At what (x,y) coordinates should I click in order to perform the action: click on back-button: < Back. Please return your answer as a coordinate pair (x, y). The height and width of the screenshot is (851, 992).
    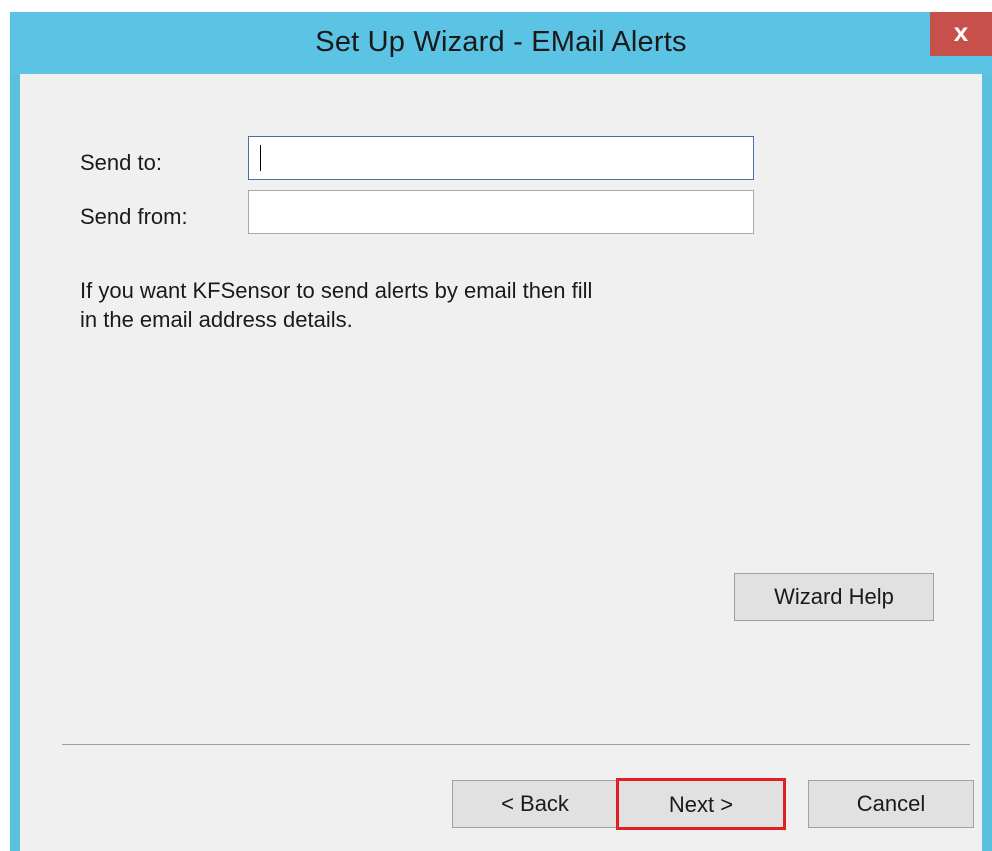
    Looking at the image, I should click on (535, 804).